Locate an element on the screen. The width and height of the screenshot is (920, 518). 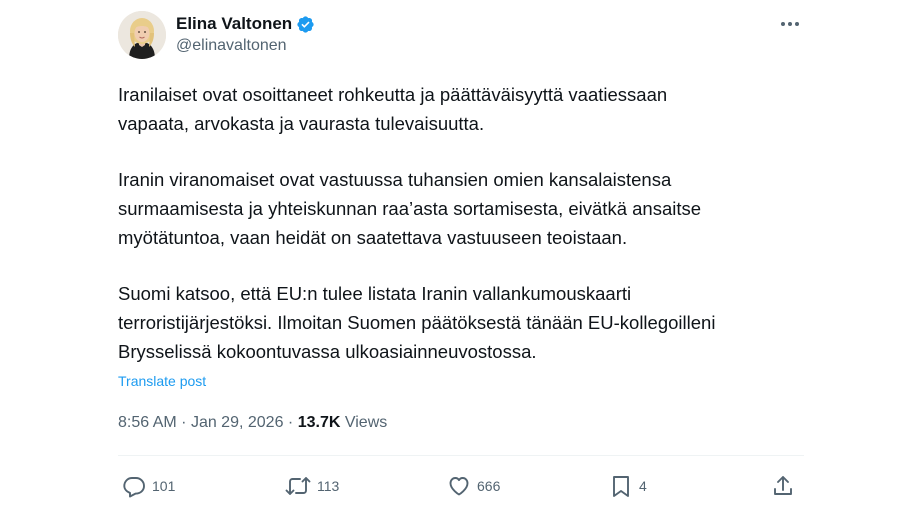
more-icon is located at coordinates (790, 24).